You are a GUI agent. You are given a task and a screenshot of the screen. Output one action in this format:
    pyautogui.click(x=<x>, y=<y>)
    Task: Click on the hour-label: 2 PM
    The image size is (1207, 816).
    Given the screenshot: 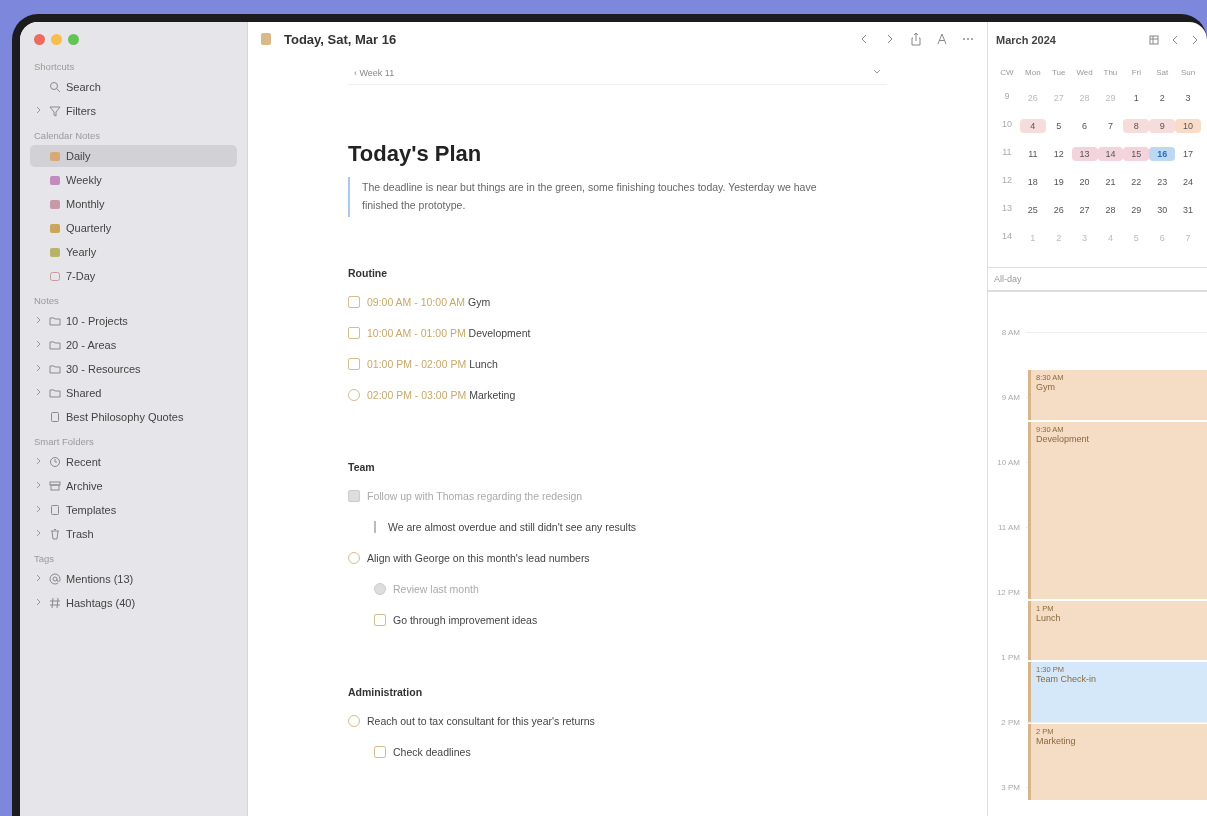 What is the action you would take?
    pyautogui.click(x=1010, y=722)
    